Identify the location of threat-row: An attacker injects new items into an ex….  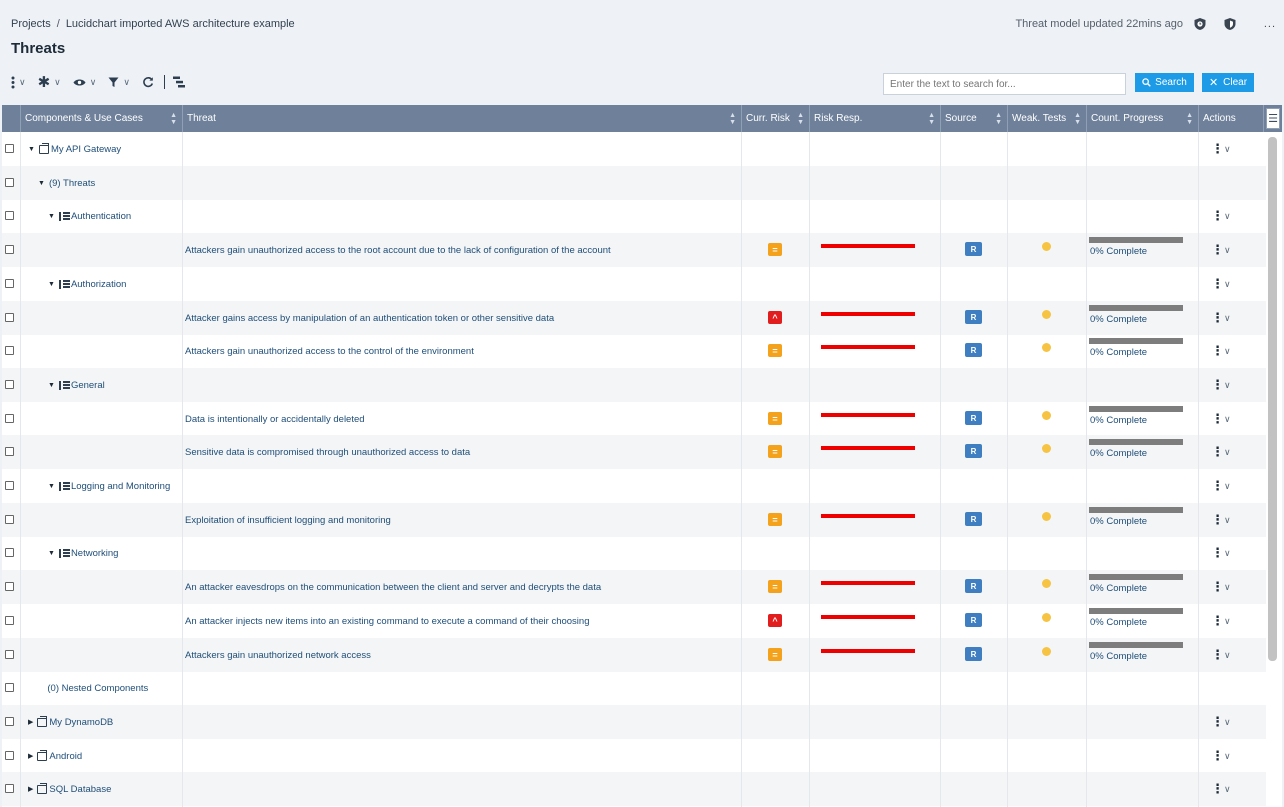
(634, 621).